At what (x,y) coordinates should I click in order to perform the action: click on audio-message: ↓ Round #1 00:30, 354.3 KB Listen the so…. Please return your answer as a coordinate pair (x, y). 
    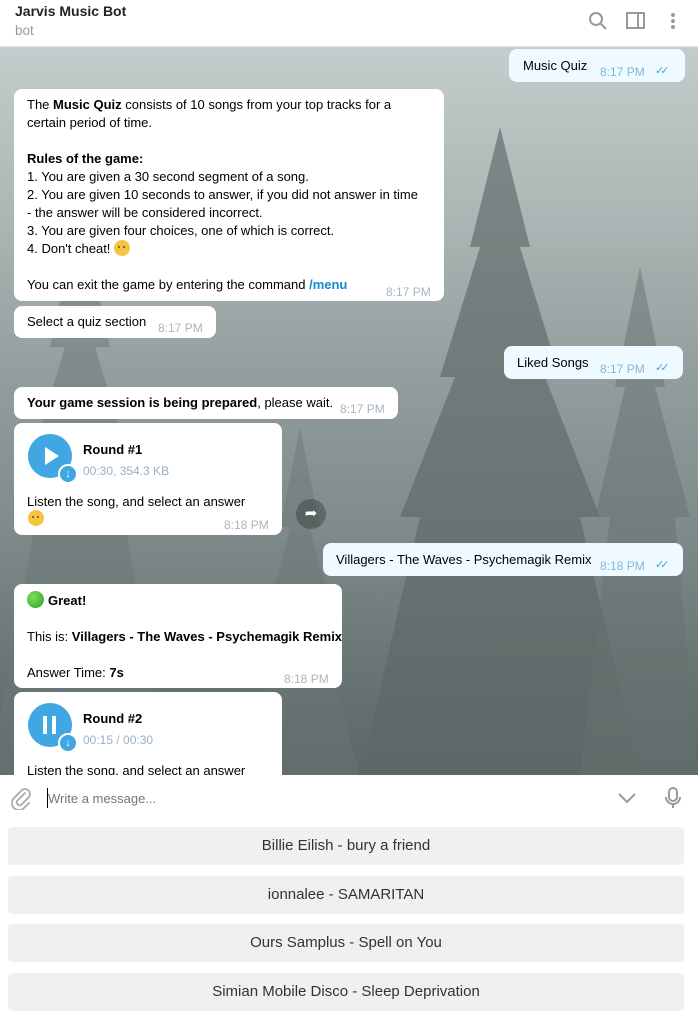
    Looking at the image, I should click on (148, 479).